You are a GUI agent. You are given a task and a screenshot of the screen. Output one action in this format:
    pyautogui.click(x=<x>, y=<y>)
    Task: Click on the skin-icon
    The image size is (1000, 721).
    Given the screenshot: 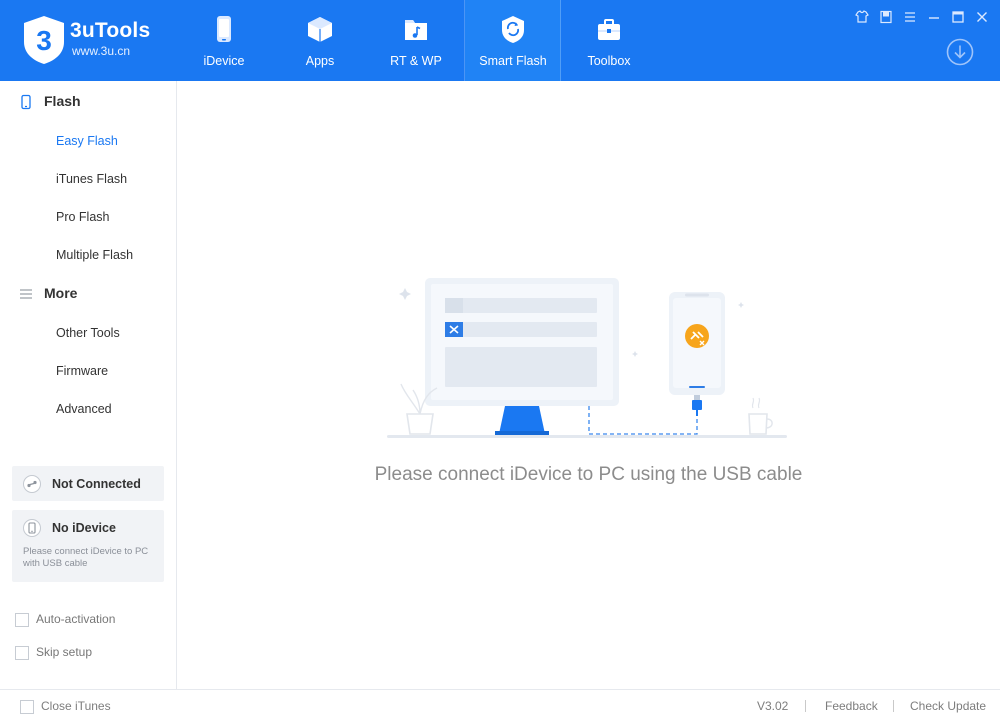 What is the action you would take?
    pyautogui.click(x=862, y=17)
    